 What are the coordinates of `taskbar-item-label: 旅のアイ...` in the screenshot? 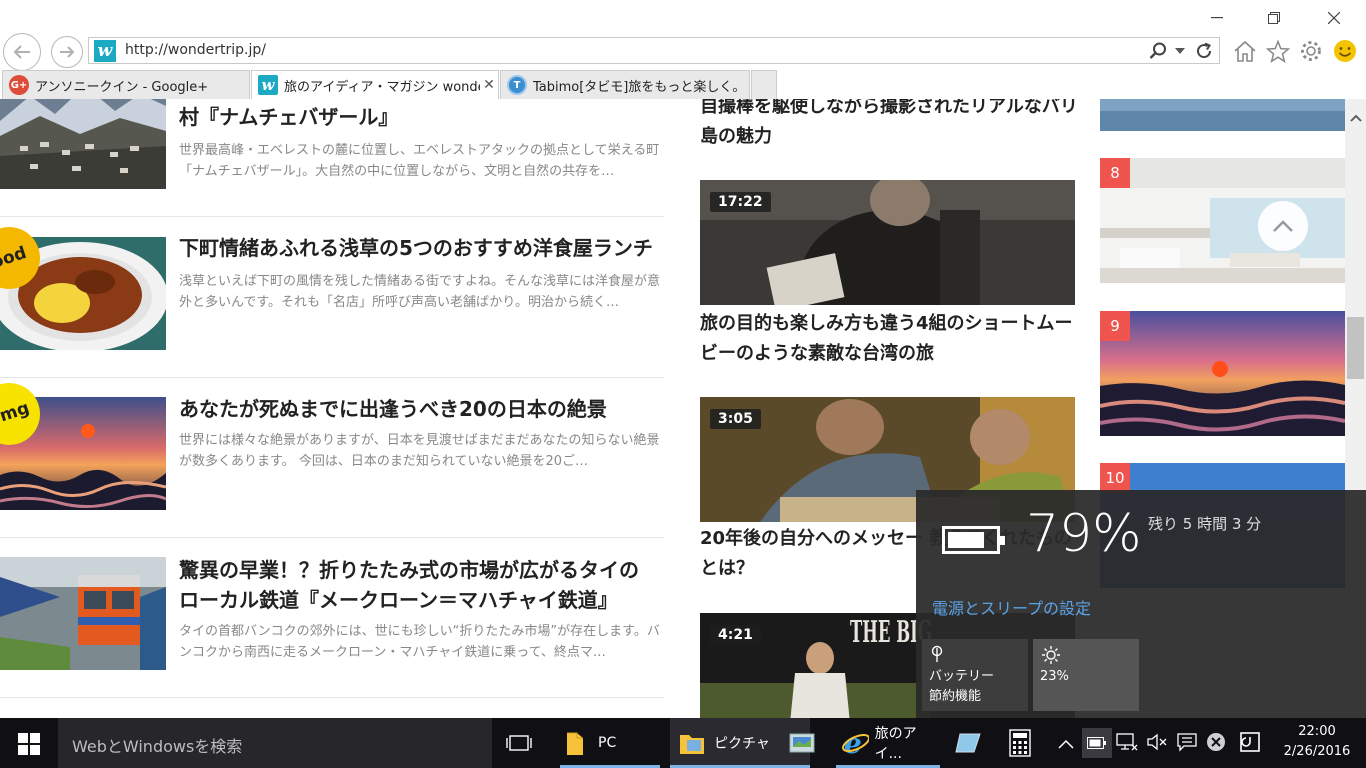 It's located at (895, 744).